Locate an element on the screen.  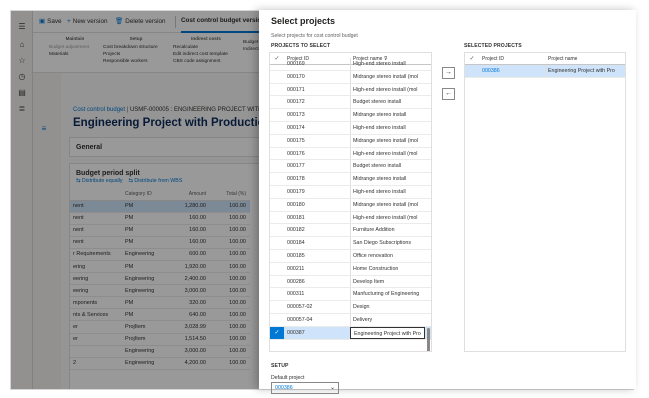
list-item: 000173 Midrange stereo install is located at coordinates (350, 115).